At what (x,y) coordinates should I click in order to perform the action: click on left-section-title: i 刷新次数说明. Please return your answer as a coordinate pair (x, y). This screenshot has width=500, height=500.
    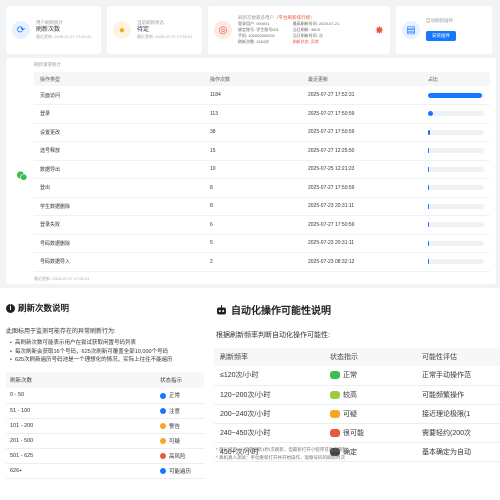
    Looking at the image, I should click on (37, 308).